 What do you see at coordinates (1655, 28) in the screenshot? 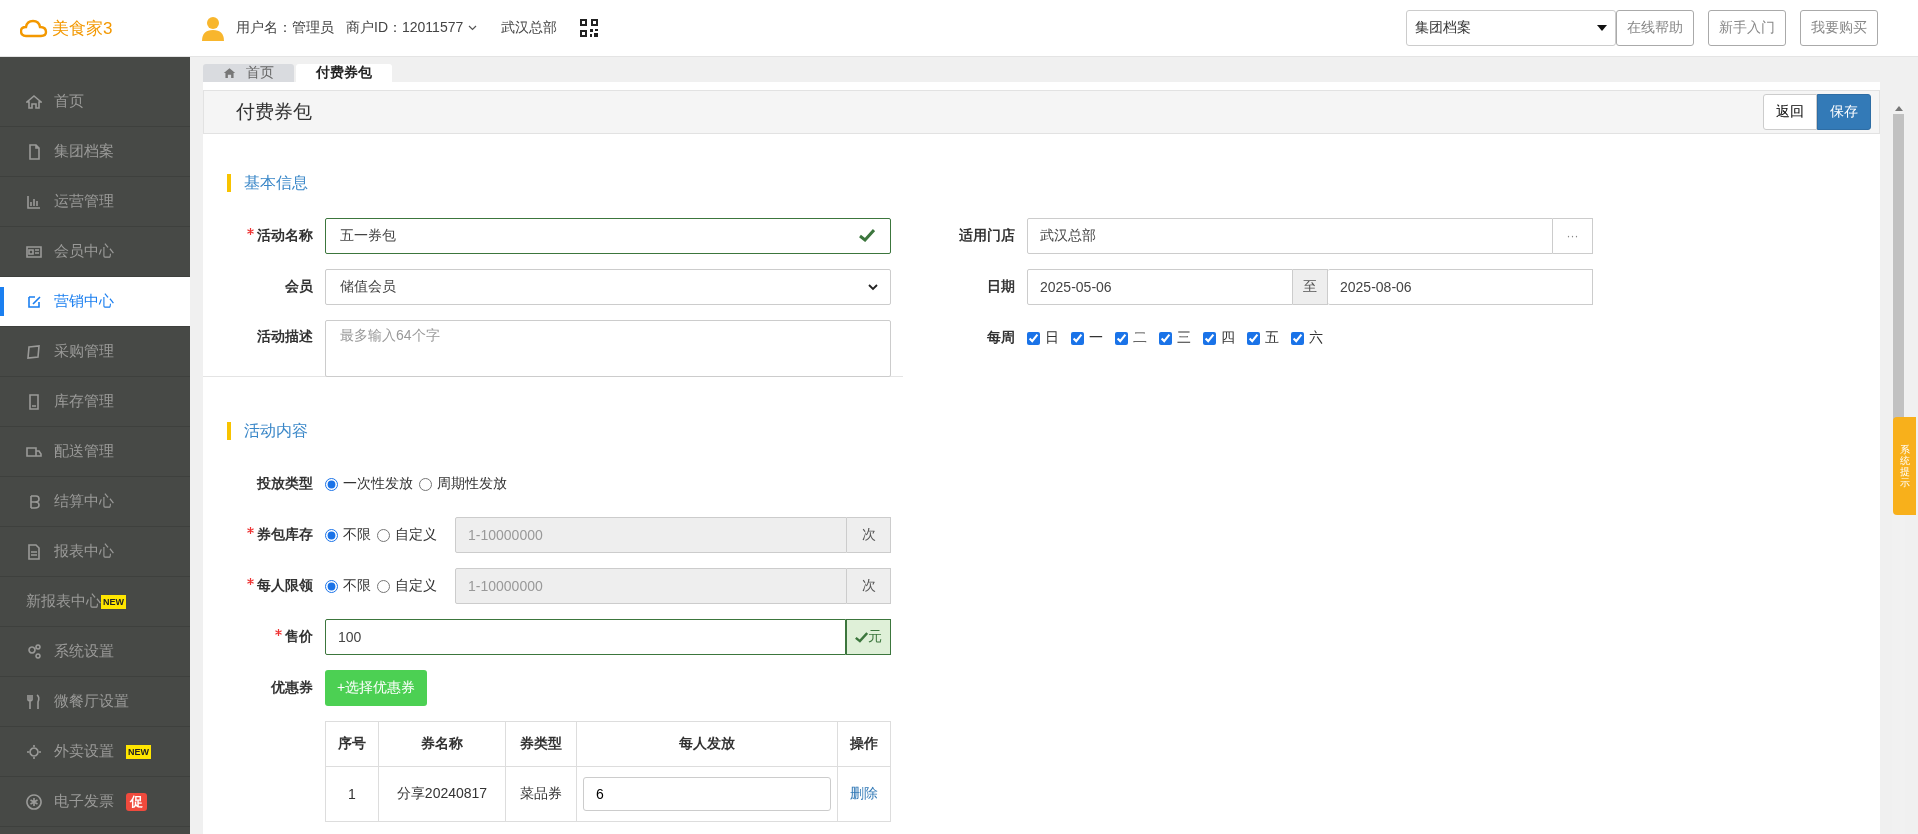
I see `header-button: 在线帮助` at bounding box center [1655, 28].